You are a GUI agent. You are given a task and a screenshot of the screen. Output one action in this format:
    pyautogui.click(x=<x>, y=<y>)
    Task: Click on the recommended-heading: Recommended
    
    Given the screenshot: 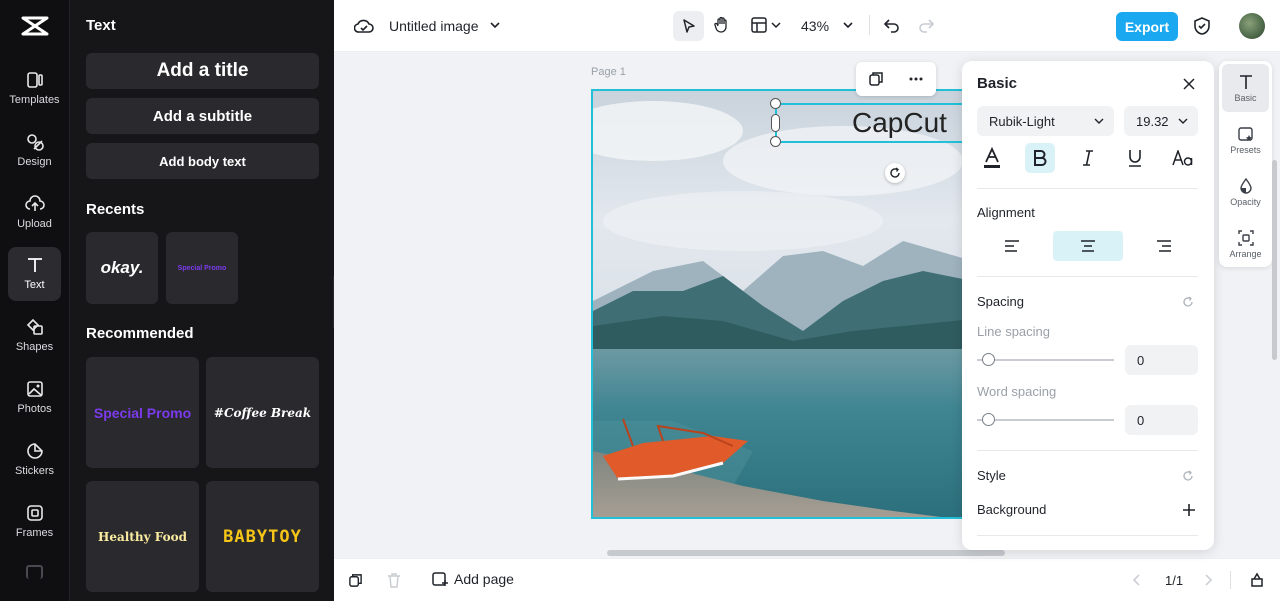 What is the action you would take?
    pyautogui.click(x=140, y=333)
    